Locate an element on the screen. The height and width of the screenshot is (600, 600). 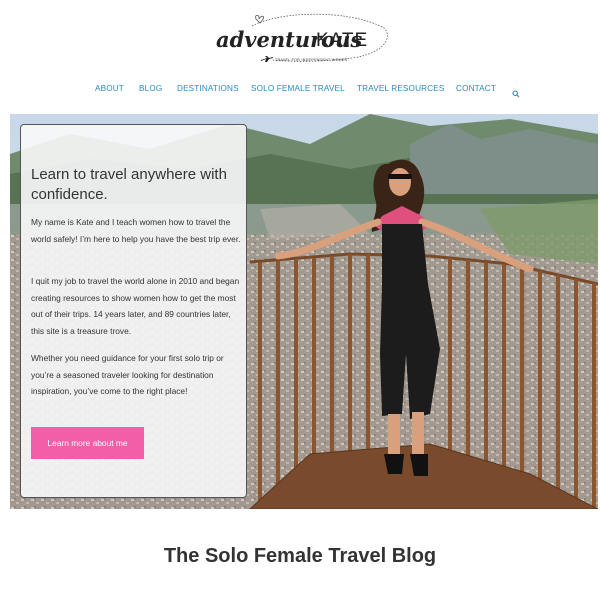
nav-item-contact: CONTACT is located at coordinates (476, 89).